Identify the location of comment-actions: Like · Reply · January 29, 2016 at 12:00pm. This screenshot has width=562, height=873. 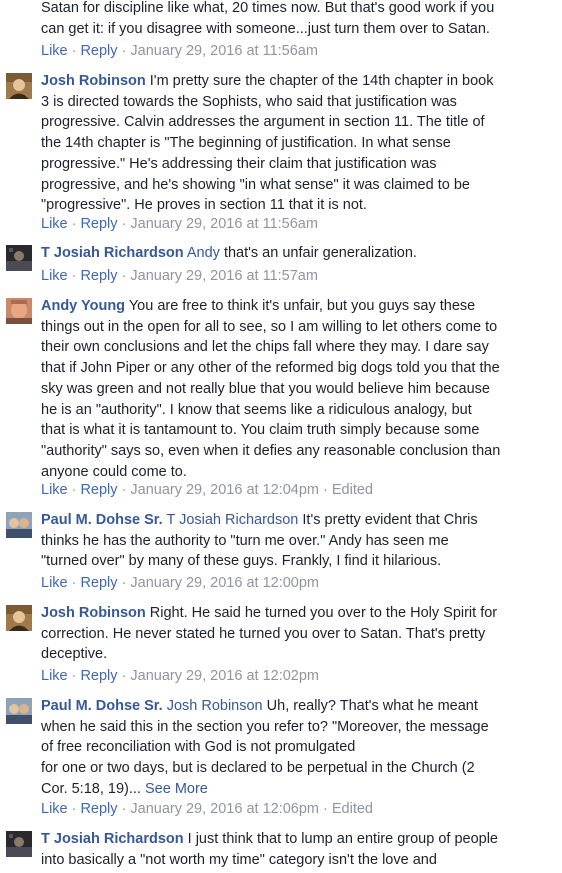
(180, 583).